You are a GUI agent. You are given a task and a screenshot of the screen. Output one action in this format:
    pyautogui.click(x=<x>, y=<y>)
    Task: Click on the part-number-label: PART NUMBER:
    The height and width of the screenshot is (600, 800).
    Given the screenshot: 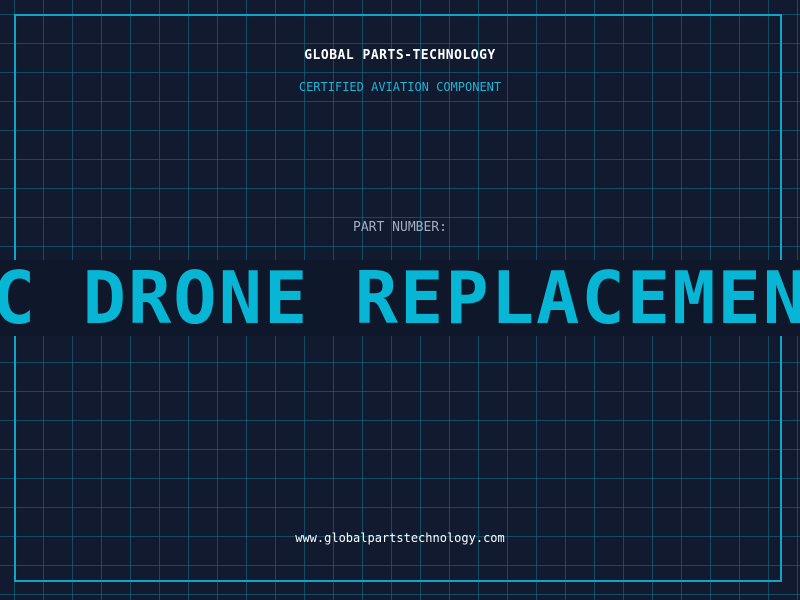 What is the action you would take?
    pyautogui.click(x=400, y=227)
    